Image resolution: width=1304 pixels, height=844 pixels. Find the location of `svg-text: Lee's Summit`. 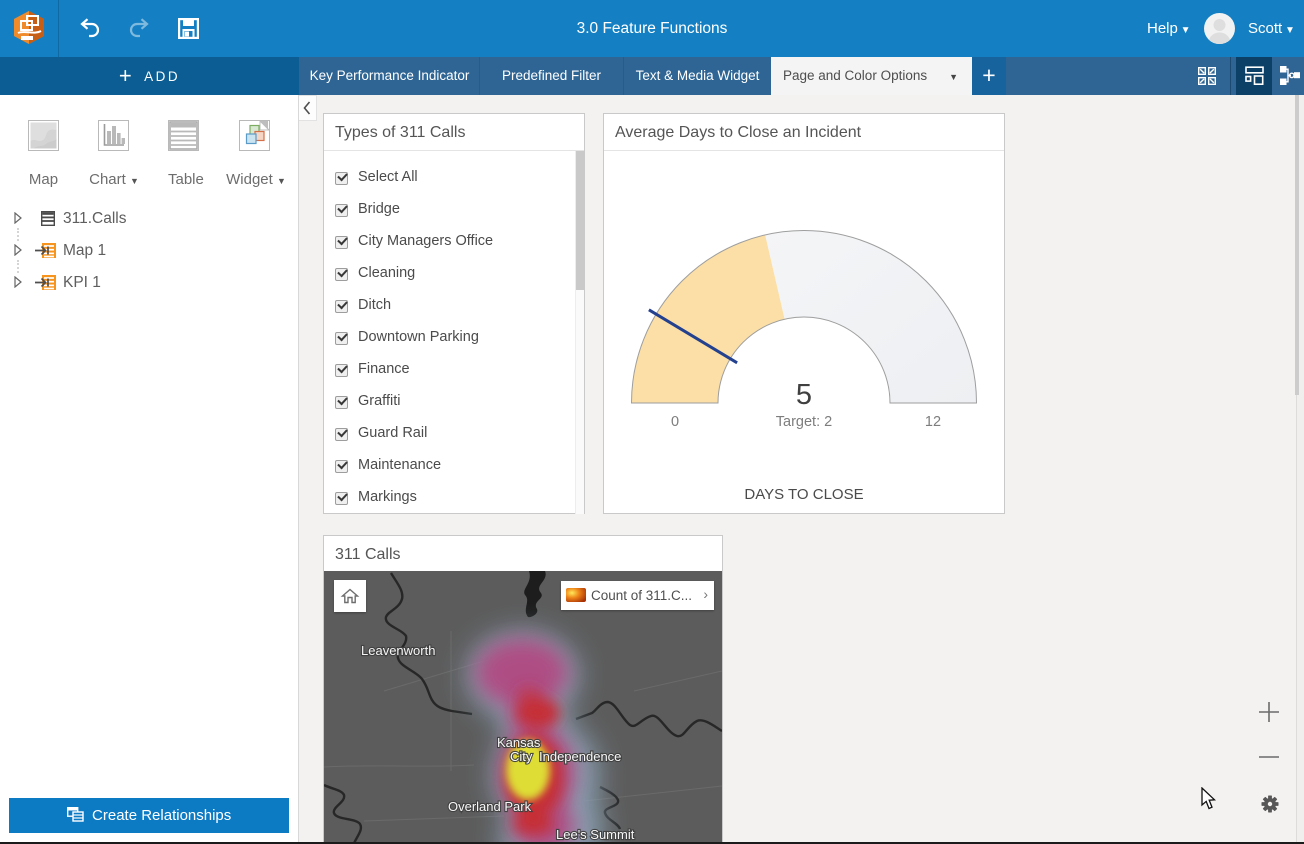

svg-text: Lee's Summit is located at coordinates (595, 834).